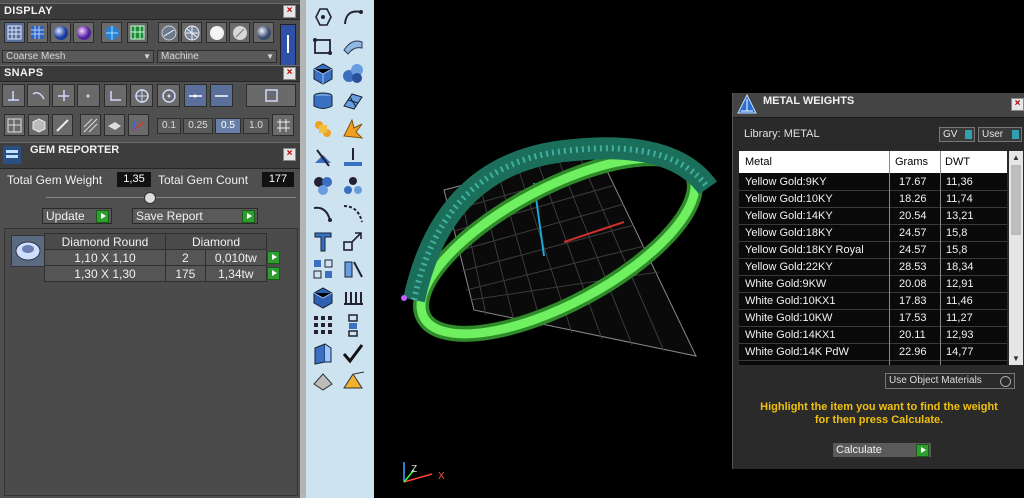 Image resolution: width=1024 pixels, height=498 pixels. I want to click on gv-toggle: GV, so click(957, 134).